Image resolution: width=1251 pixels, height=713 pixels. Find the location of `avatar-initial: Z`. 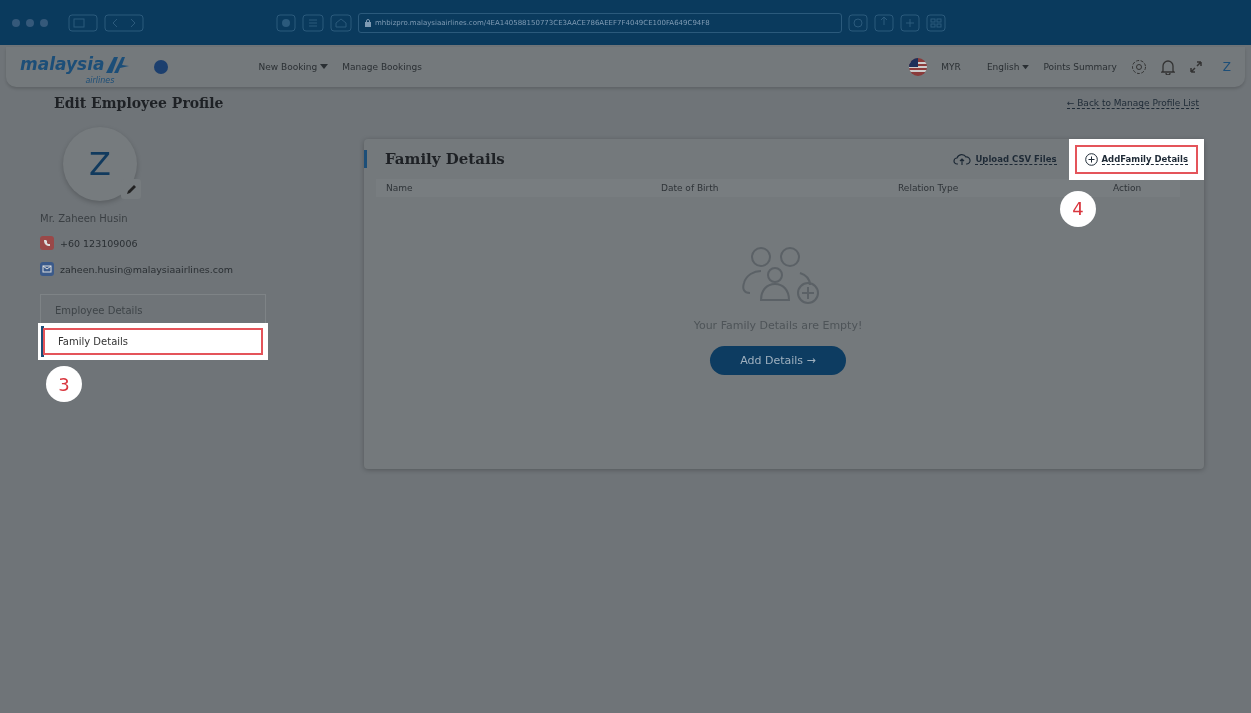

avatar-initial: Z is located at coordinates (100, 164).